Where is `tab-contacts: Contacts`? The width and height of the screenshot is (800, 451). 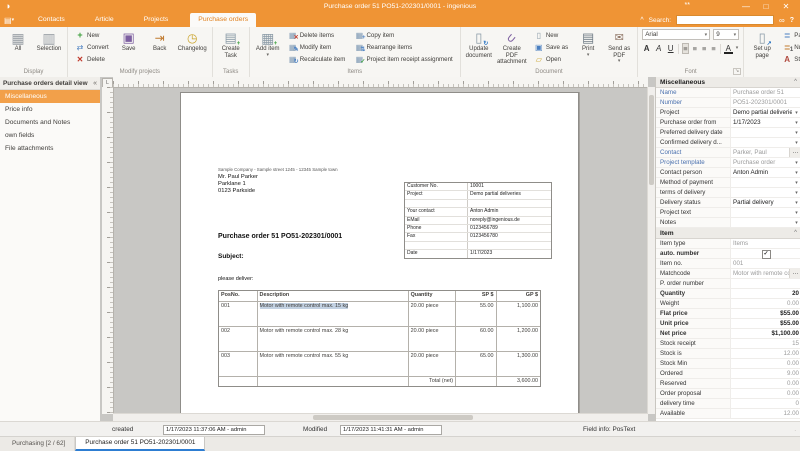
tab-contacts: Contacts is located at coordinates (51, 20).